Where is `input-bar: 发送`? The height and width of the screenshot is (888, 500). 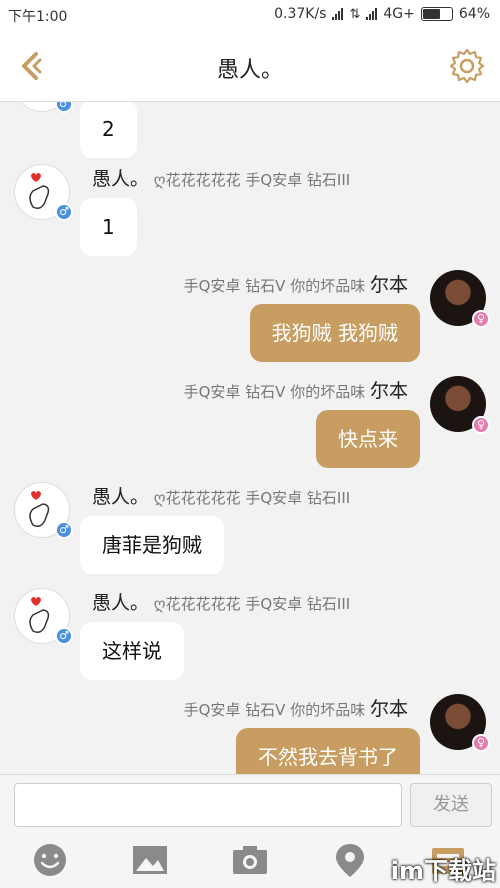 input-bar: 发送 is located at coordinates (250, 804).